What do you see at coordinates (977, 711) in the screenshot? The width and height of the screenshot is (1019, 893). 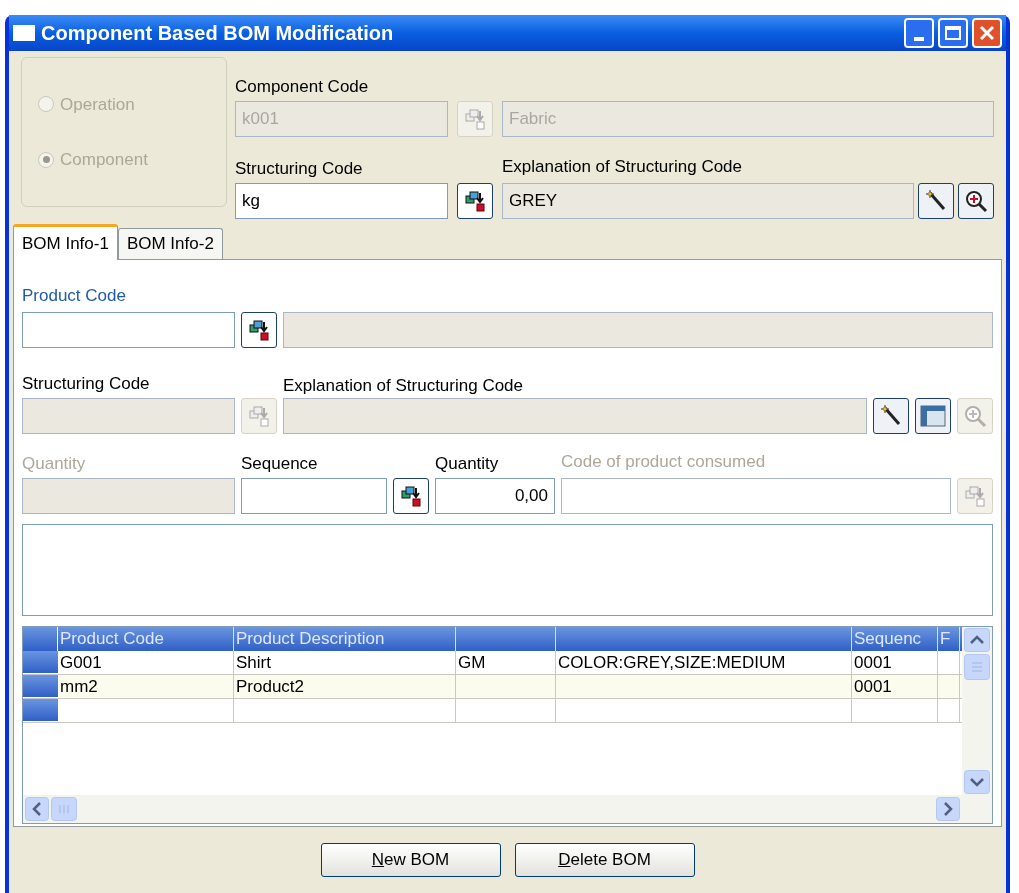 I see `vertical-scrollbar` at bounding box center [977, 711].